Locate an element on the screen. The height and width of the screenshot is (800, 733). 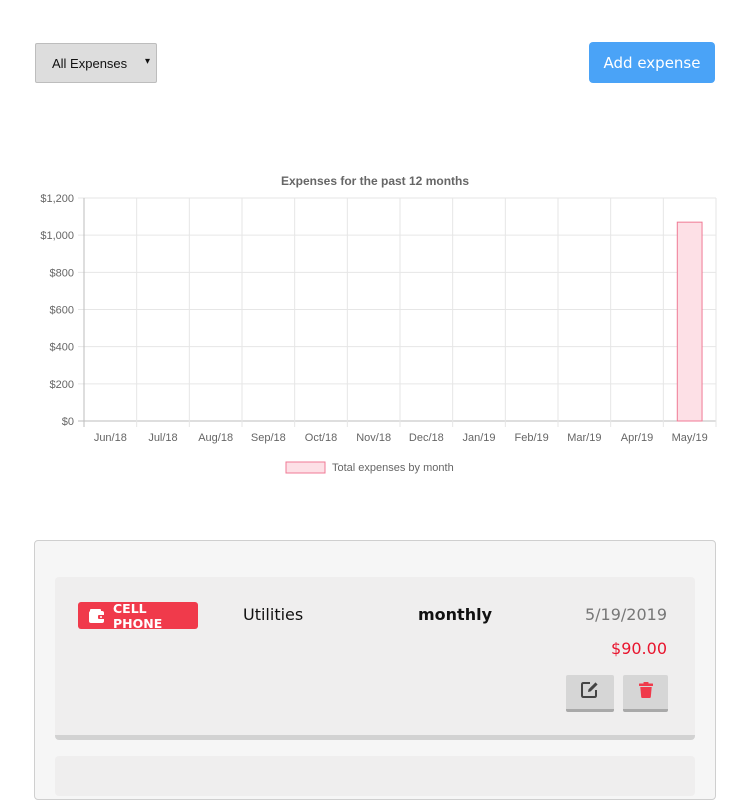
expense-amount: $90.00 is located at coordinates (639, 648).